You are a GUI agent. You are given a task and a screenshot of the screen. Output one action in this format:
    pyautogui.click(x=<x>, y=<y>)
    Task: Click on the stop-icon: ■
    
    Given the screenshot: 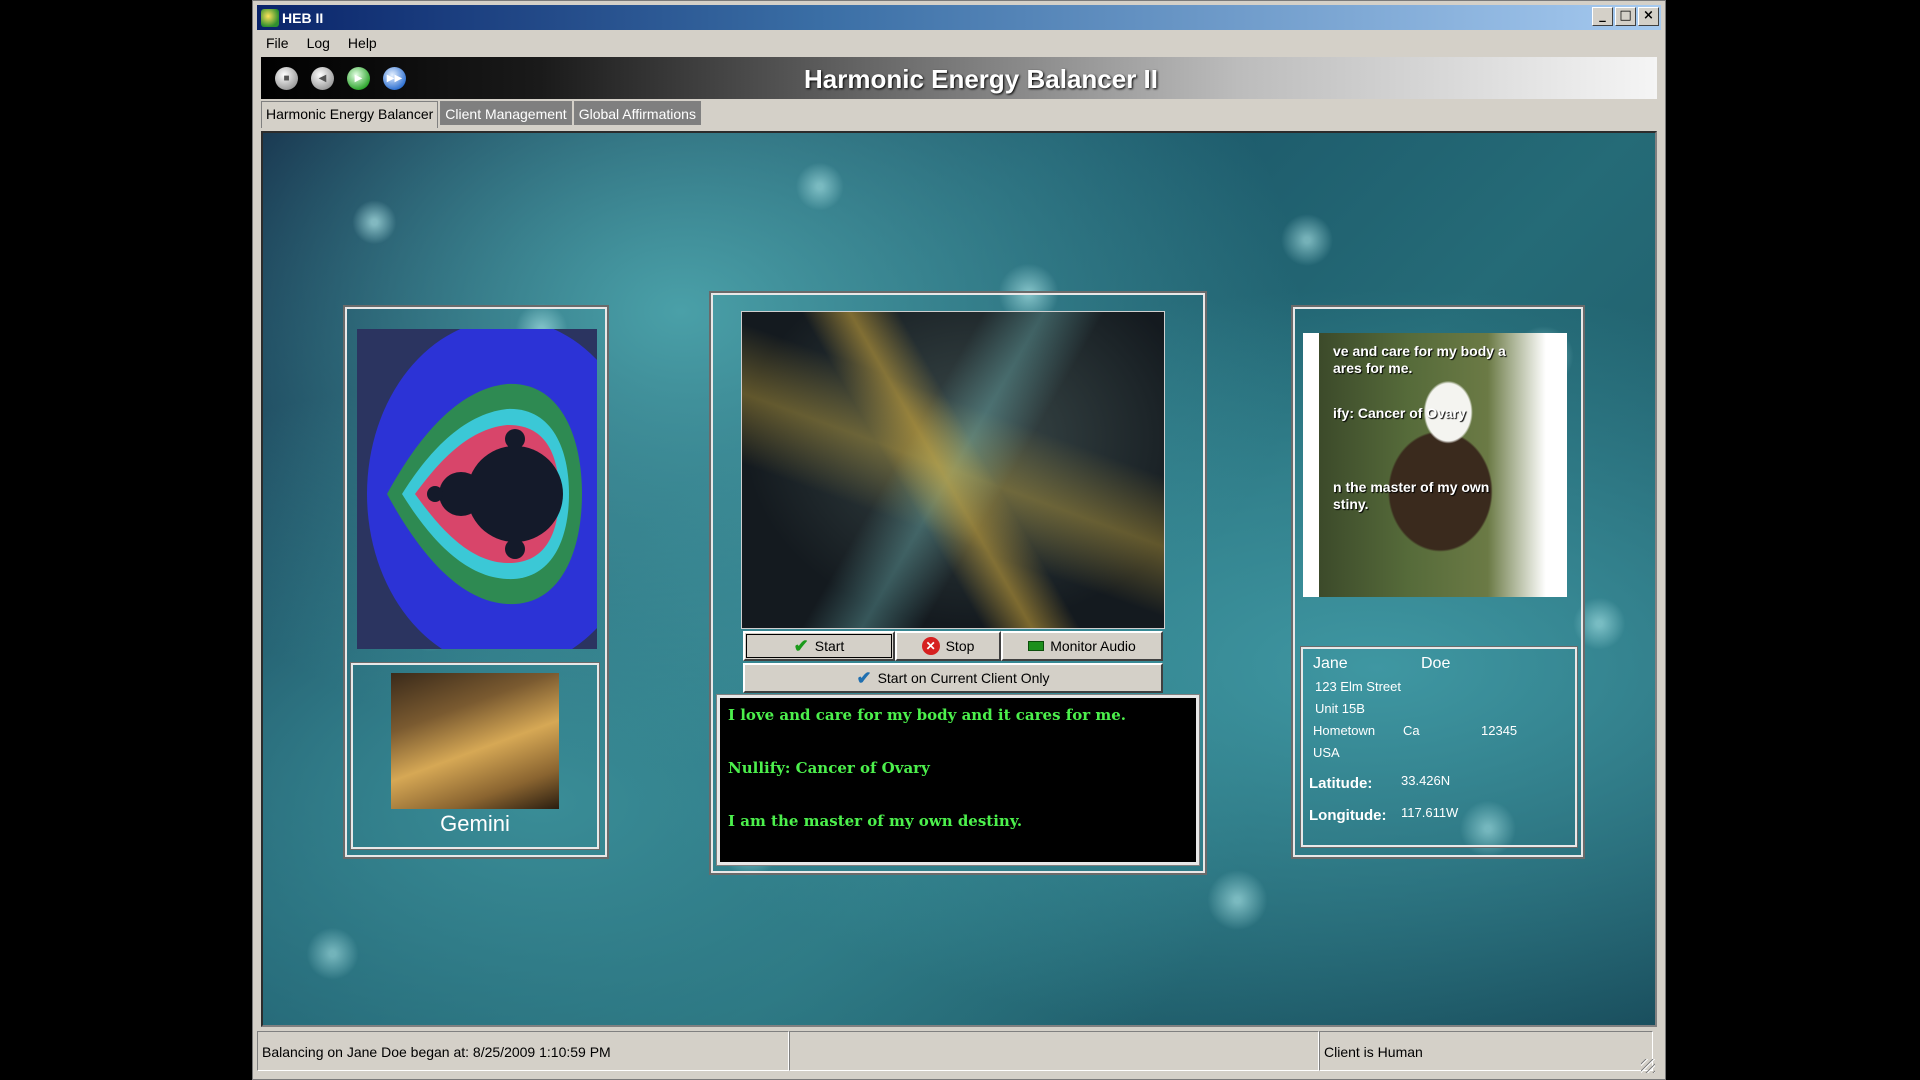 What is the action you would take?
    pyautogui.click(x=286, y=78)
    